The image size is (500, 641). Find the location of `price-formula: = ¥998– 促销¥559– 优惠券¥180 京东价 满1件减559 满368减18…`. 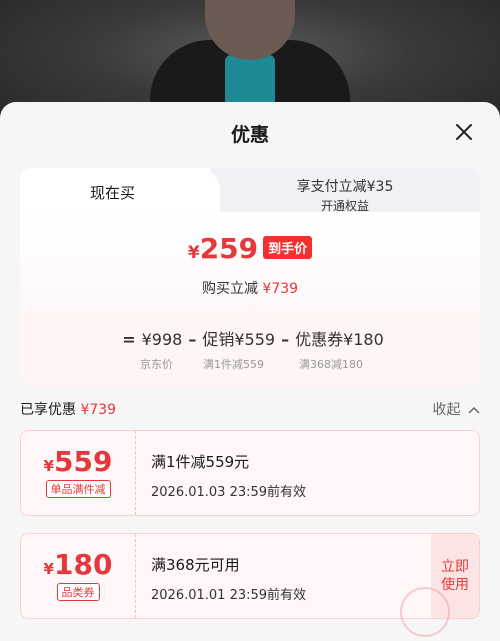

price-formula: = ¥998– 促销¥559– 优惠券¥180 京东价 满1件减559 满368减18… is located at coordinates (250, 345).